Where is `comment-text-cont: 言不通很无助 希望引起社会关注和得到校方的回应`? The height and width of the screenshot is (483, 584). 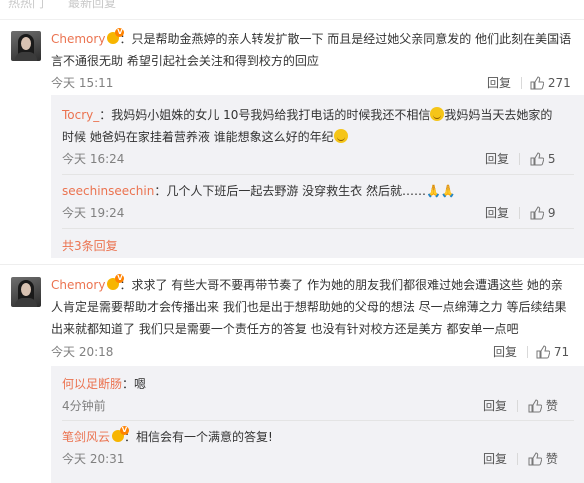 comment-text-cont: 言不通很无助 希望引起社会关注和得到校方的回应 is located at coordinates (185, 61).